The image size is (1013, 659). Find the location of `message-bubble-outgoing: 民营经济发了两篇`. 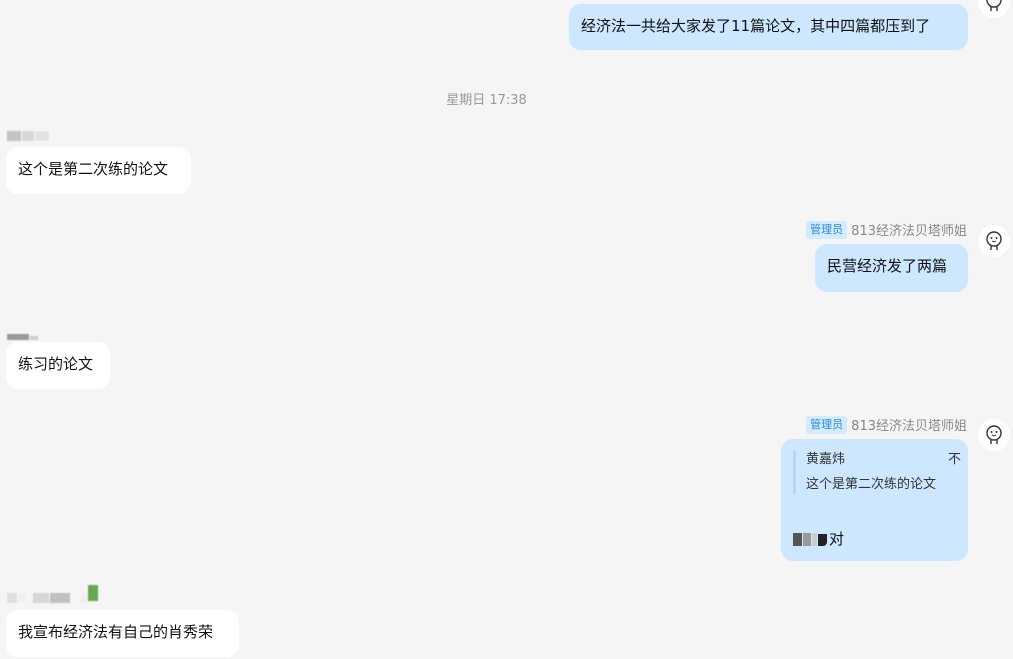

message-bubble-outgoing: 民营经济发了两篇 is located at coordinates (891, 268).